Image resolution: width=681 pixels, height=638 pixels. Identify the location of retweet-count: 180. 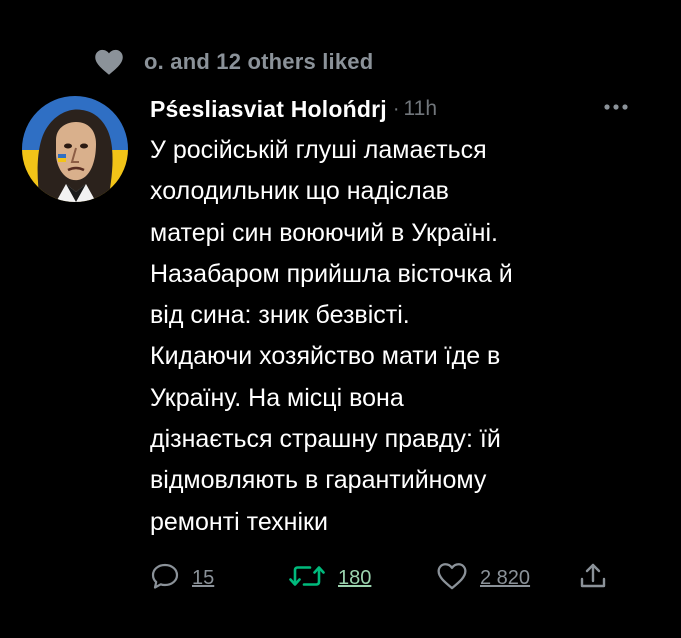
(355, 577).